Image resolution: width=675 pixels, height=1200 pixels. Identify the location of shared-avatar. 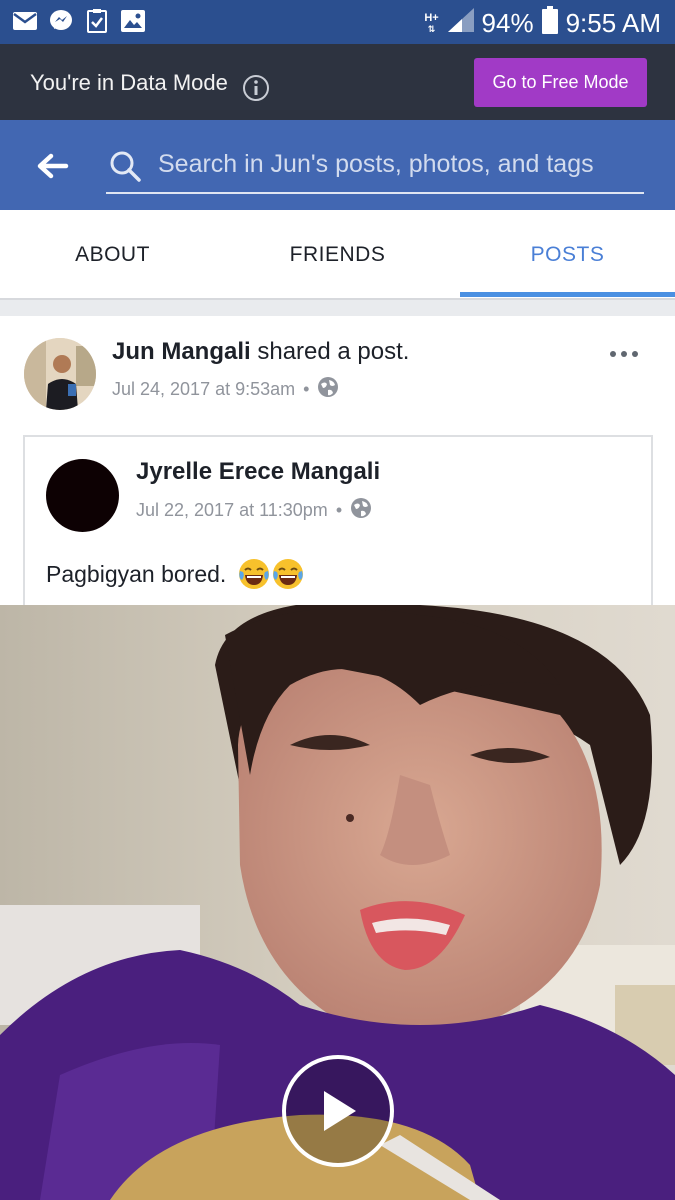
(82, 495).